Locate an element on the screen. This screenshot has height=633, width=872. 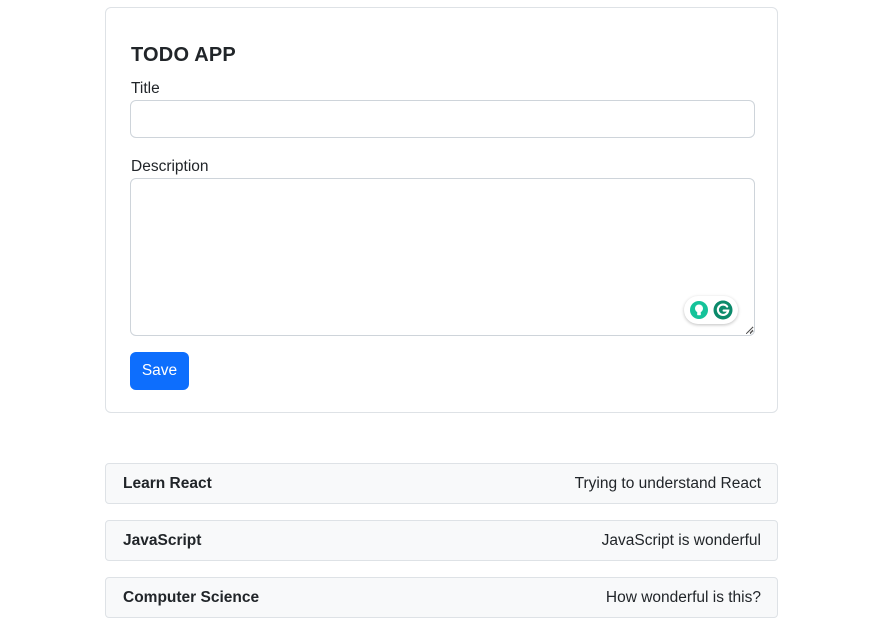
title-label: Title is located at coordinates (145, 88).